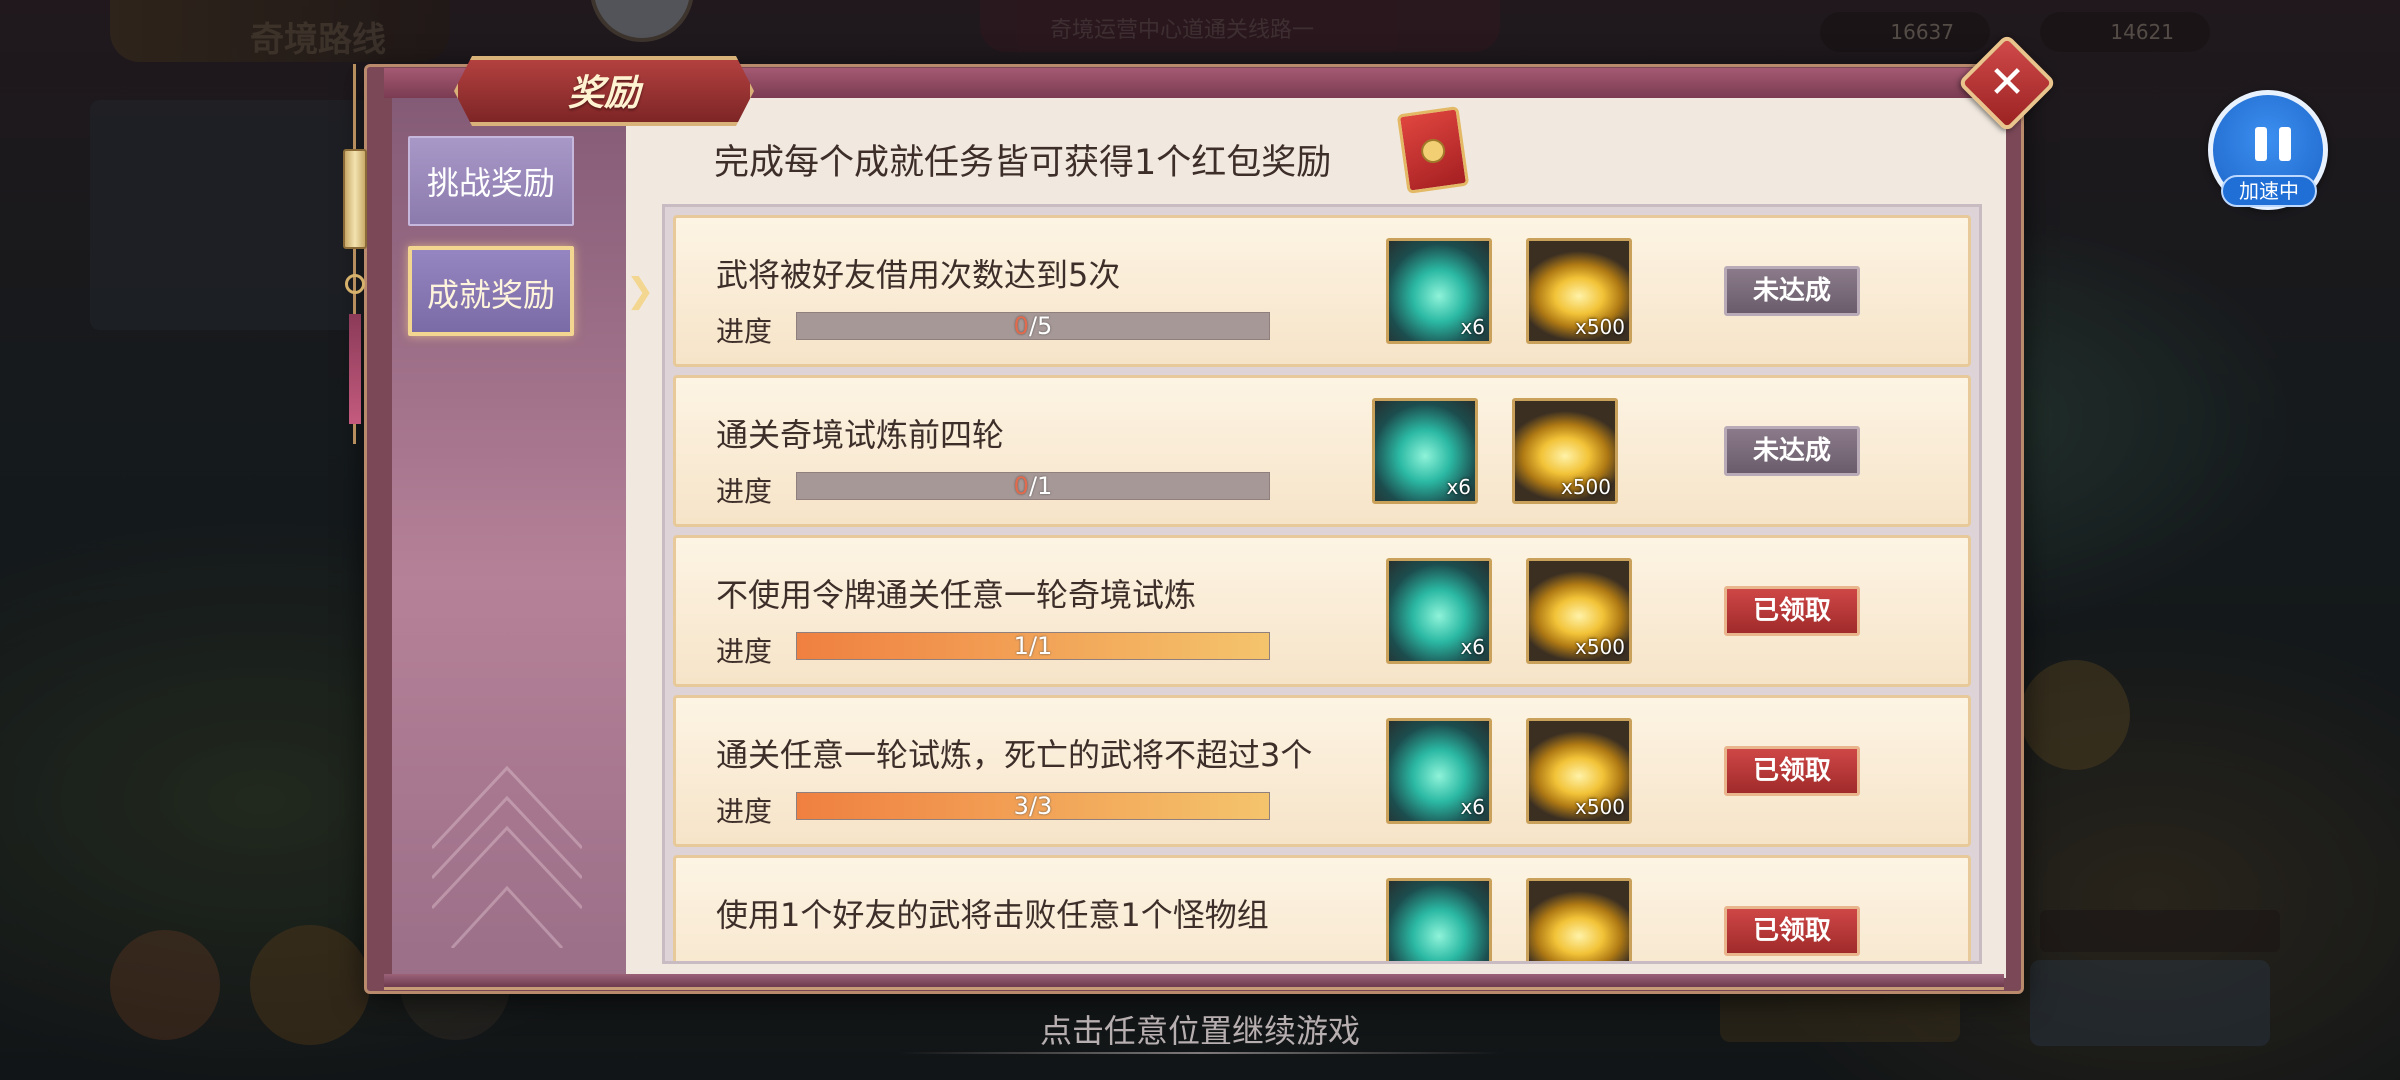 This screenshot has height=1080, width=2400. I want to click on spirit-flame-icon, so click(1439, 919).